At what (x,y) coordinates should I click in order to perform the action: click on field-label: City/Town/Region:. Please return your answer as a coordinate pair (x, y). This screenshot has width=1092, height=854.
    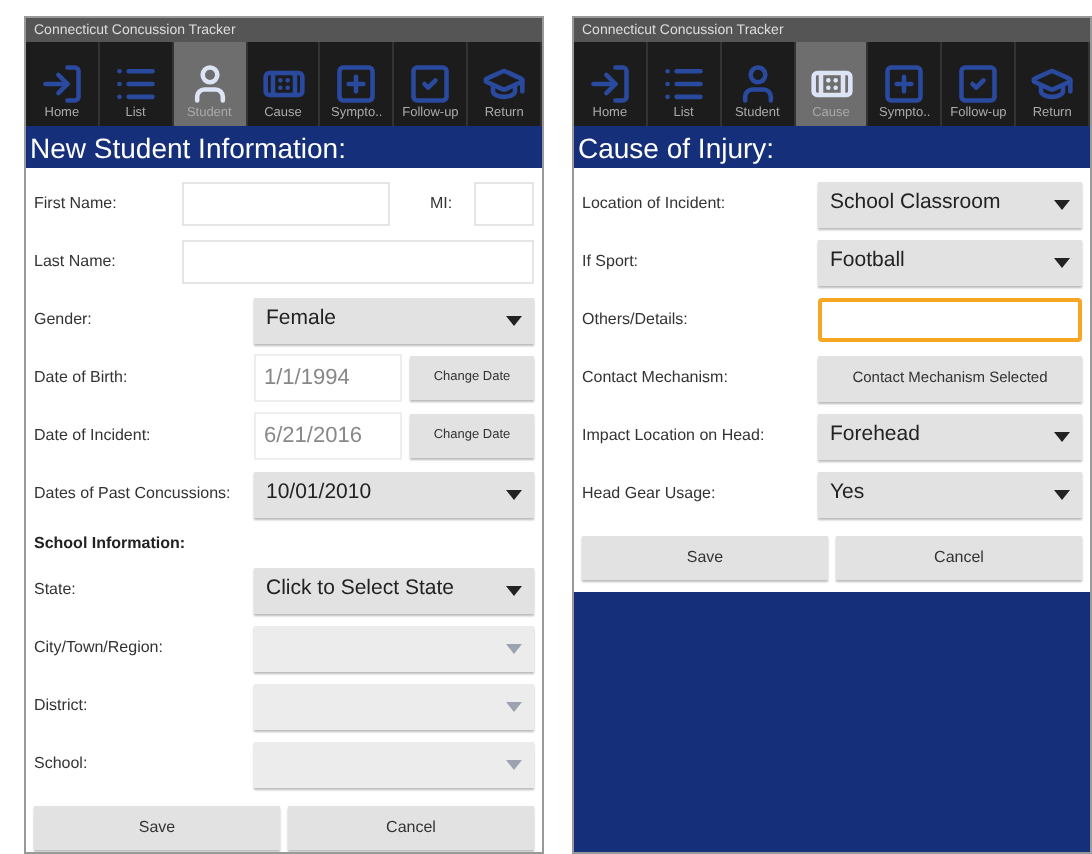
    Looking at the image, I should click on (99, 648).